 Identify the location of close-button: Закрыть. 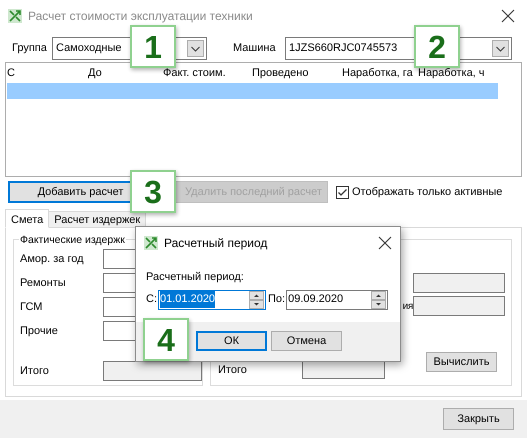
(478, 419).